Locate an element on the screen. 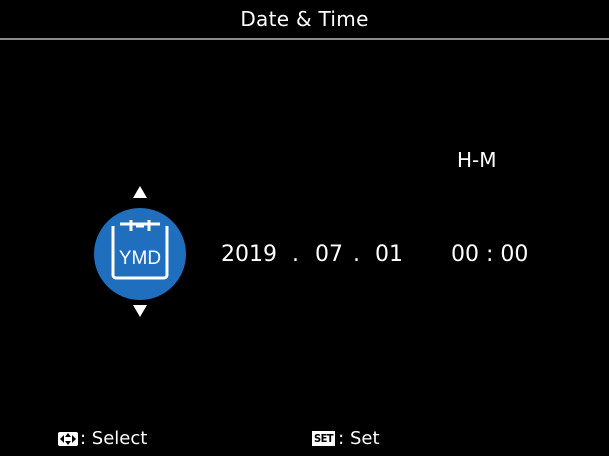 The height and width of the screenshot is (456, 609). date-year: 2019 is located at coordinates (249, 254).